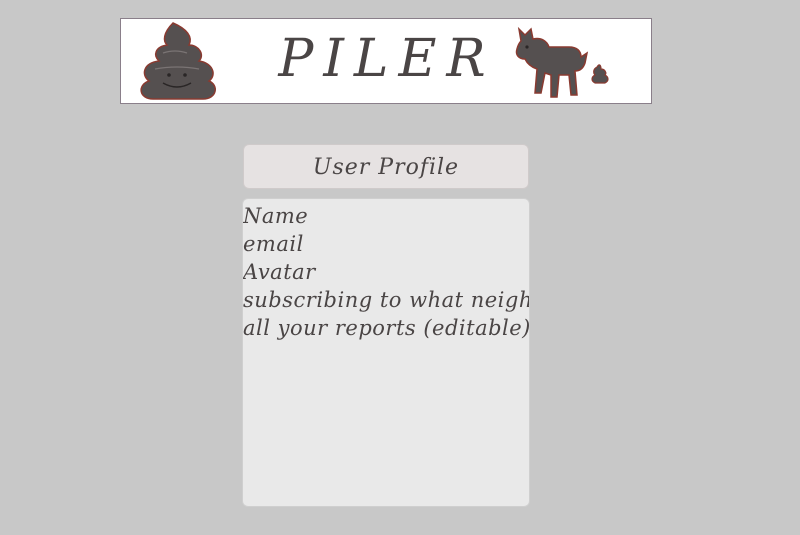 This screenshot has height=535, width=800. Describe the element at coordinates (276, 216) in the screenshot. I see `profile-field-name: Name` at that location.